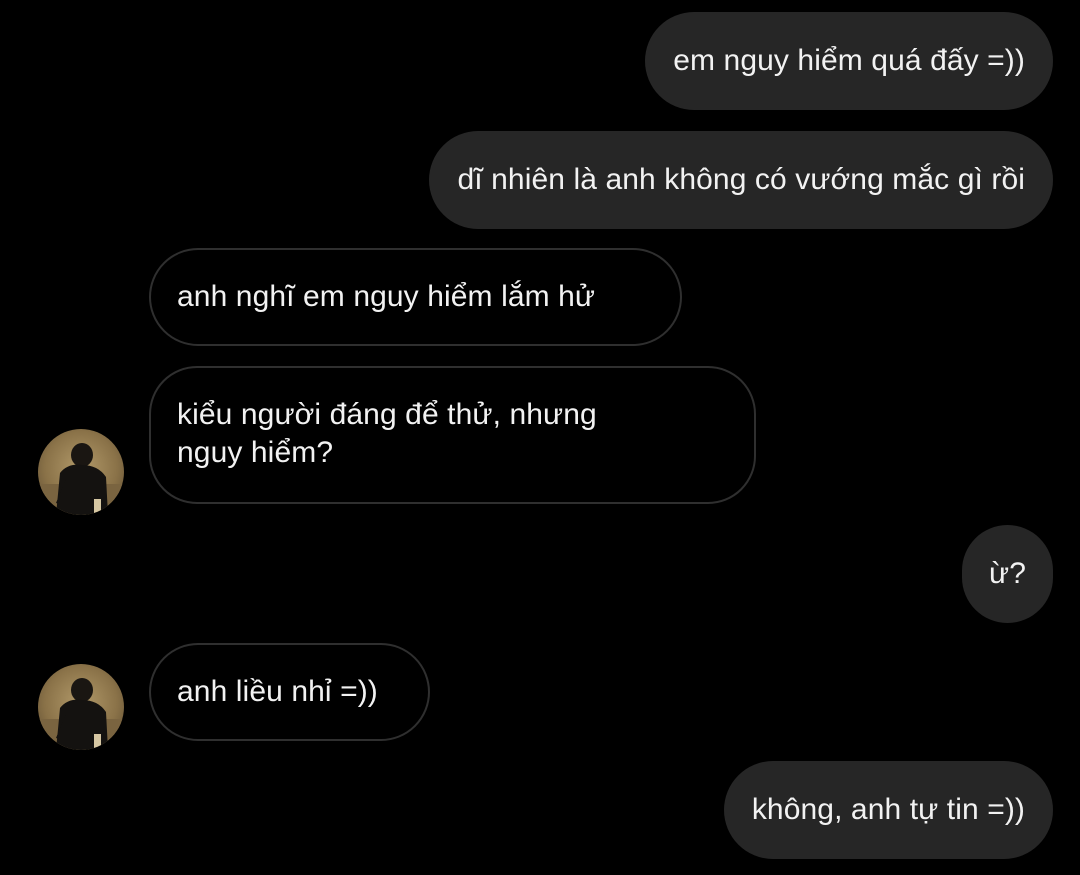 This screenshot has width=1080, height=875. I want to click on message-bubble-sent: ừ?, so click(1007, 574).